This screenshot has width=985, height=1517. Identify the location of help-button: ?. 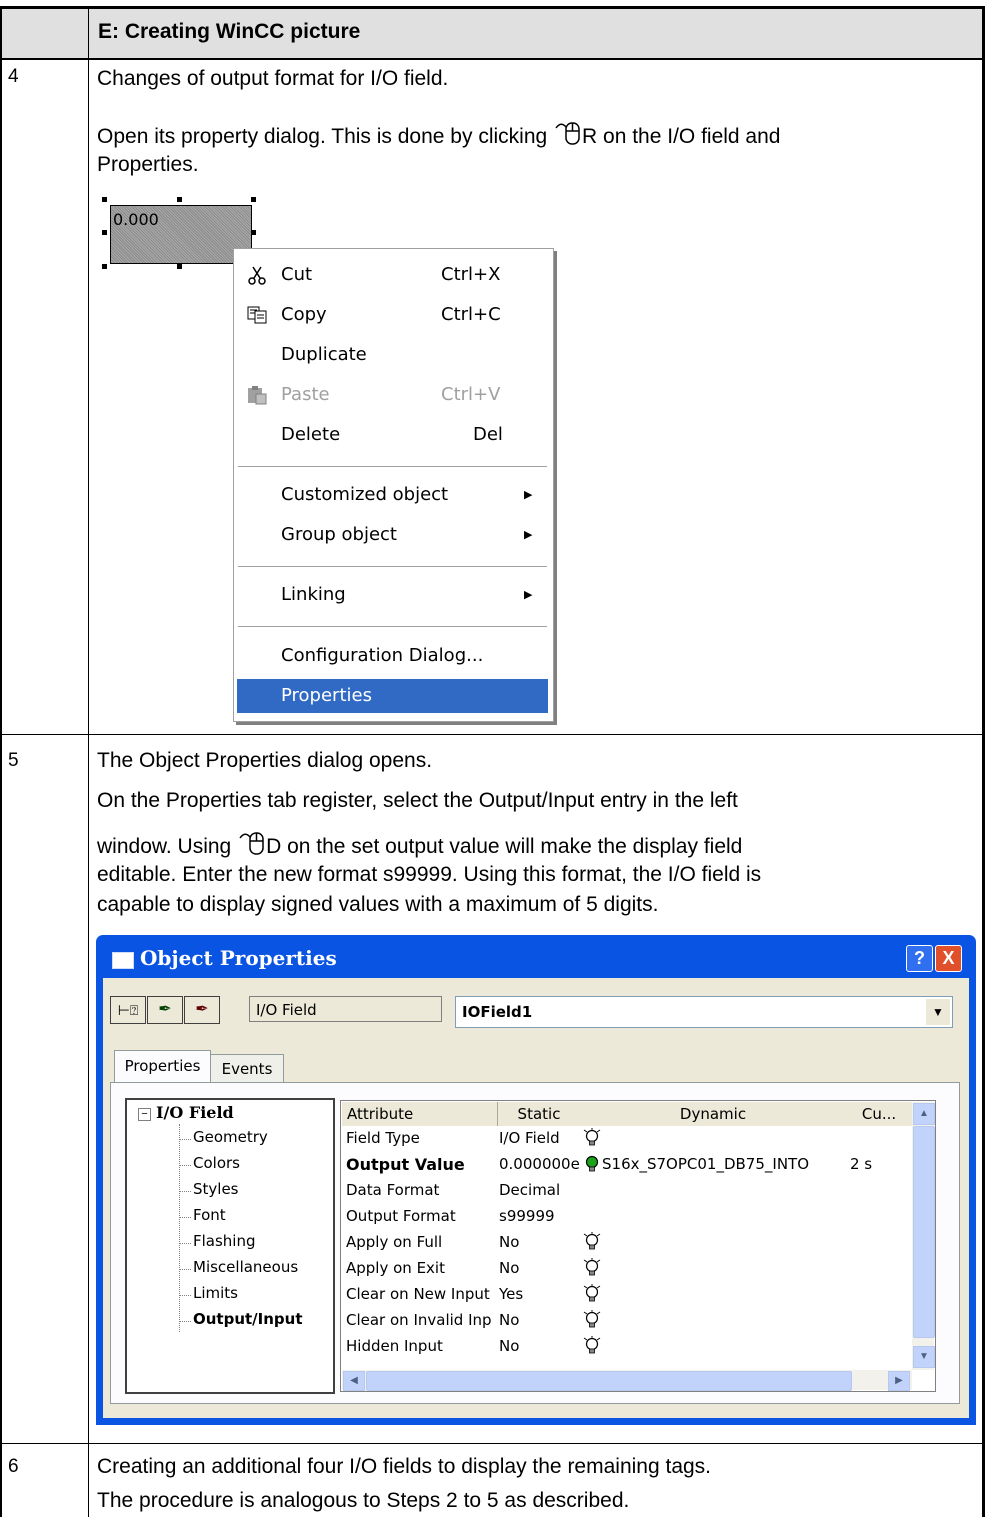
(919, 958).